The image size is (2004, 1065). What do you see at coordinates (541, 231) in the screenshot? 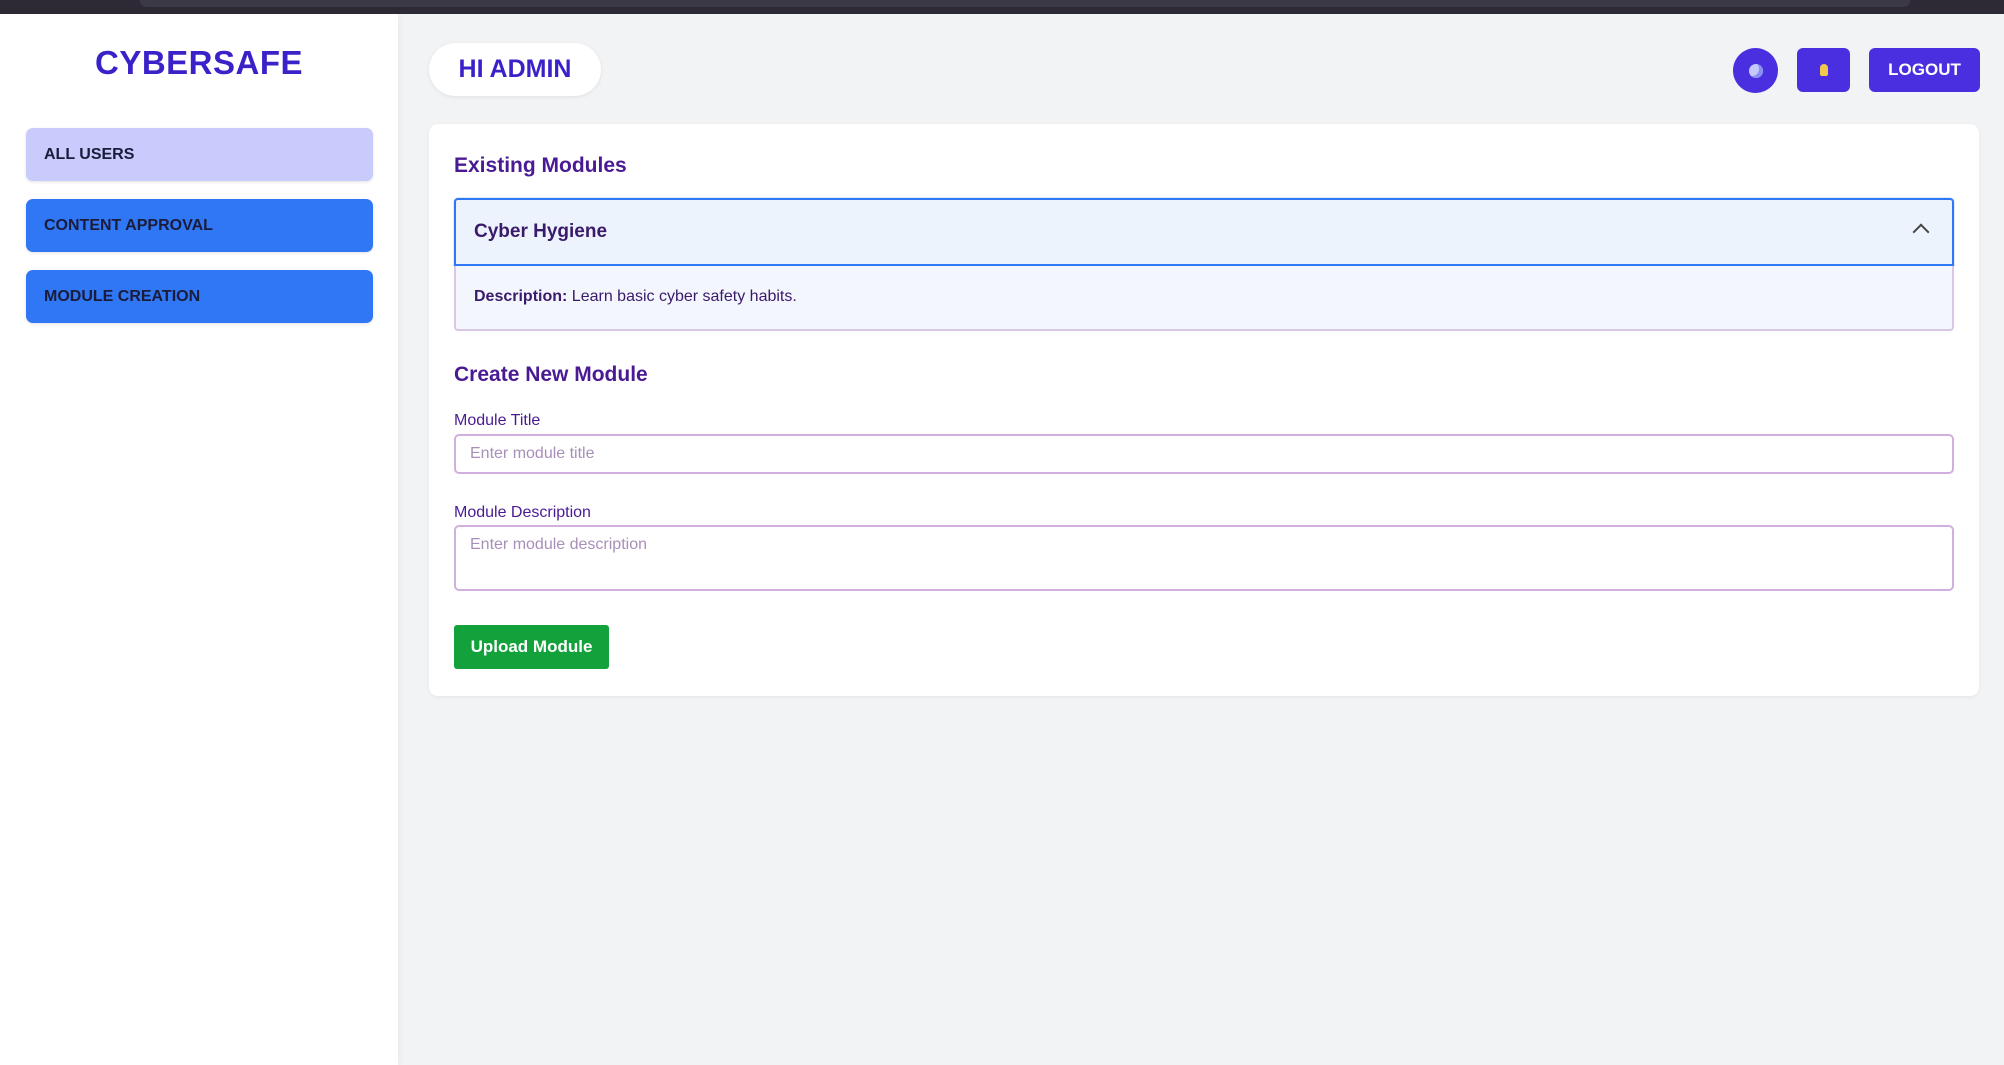
I see `module-name: Cyber Hygiene` at bounding box center [541, 231].